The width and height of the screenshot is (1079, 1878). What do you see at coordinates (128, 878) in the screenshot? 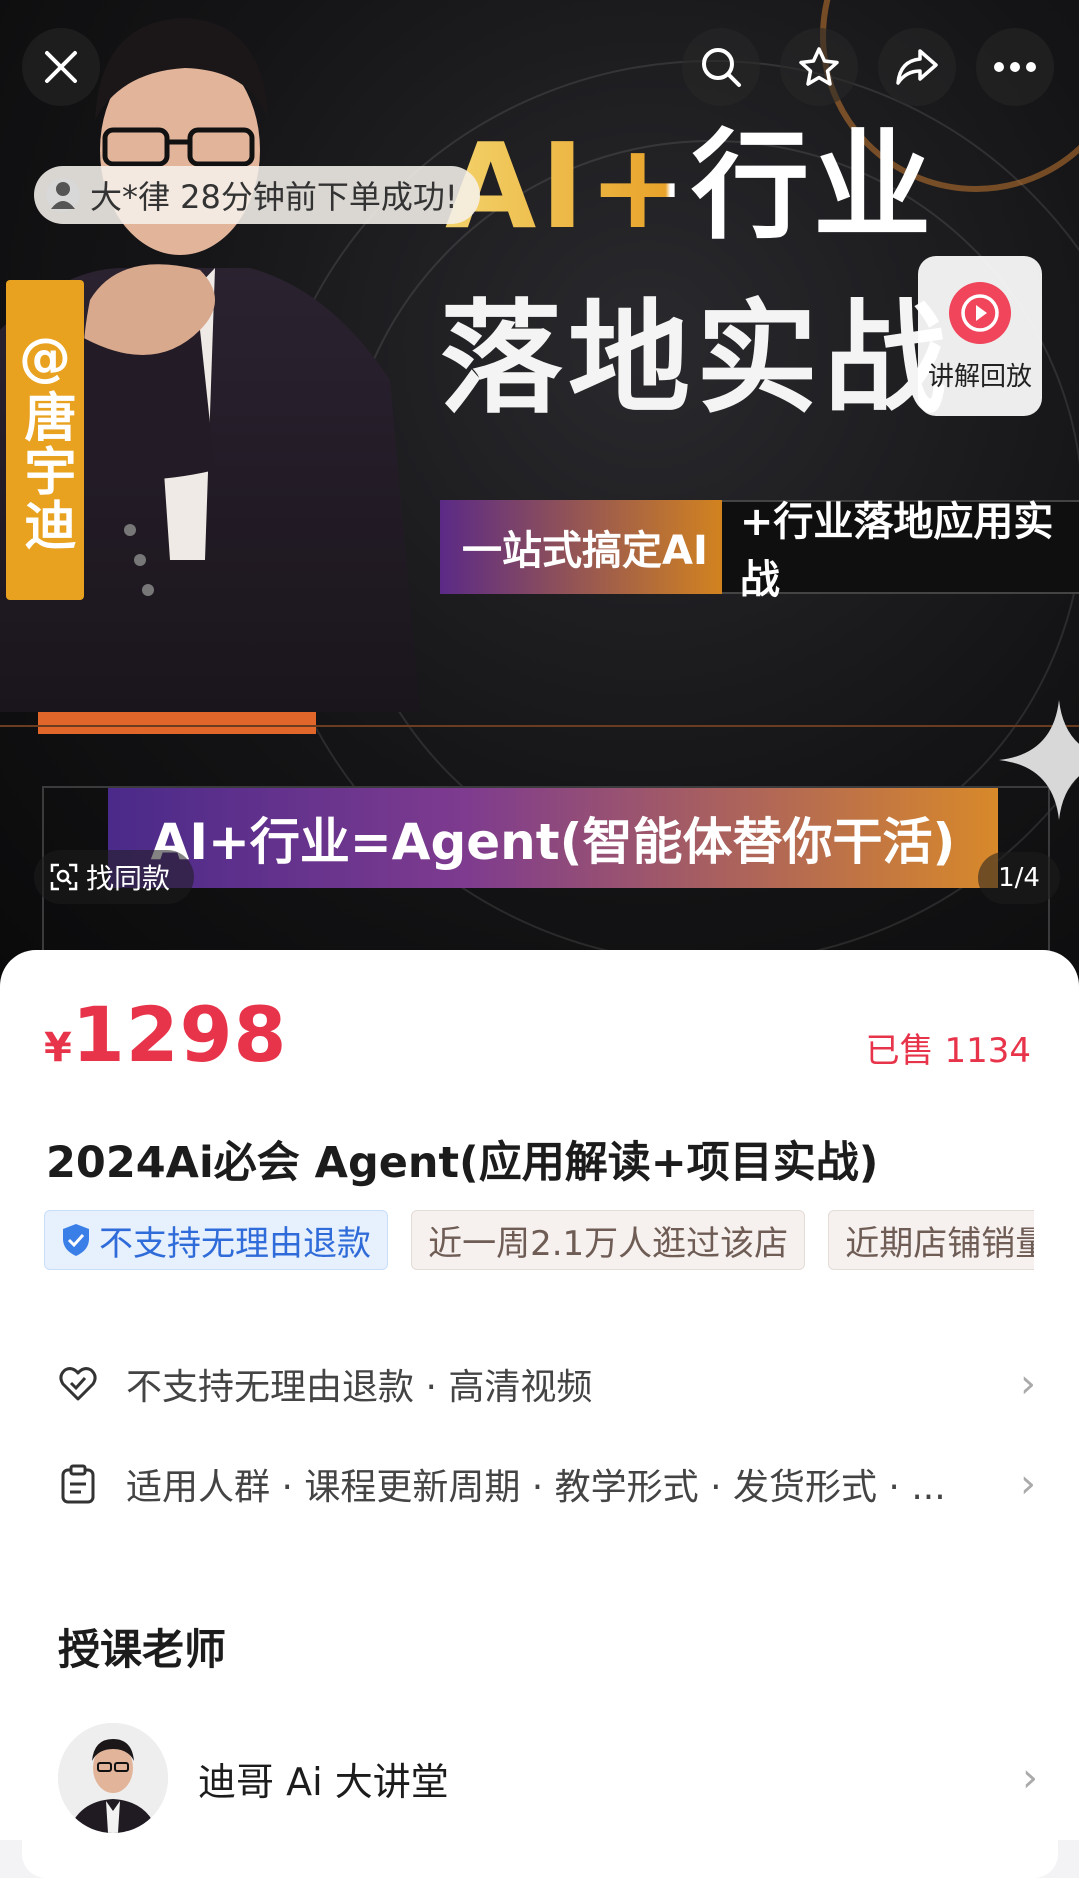
I see `find-similar-label: 找同款` at bounding box center [128, 878].